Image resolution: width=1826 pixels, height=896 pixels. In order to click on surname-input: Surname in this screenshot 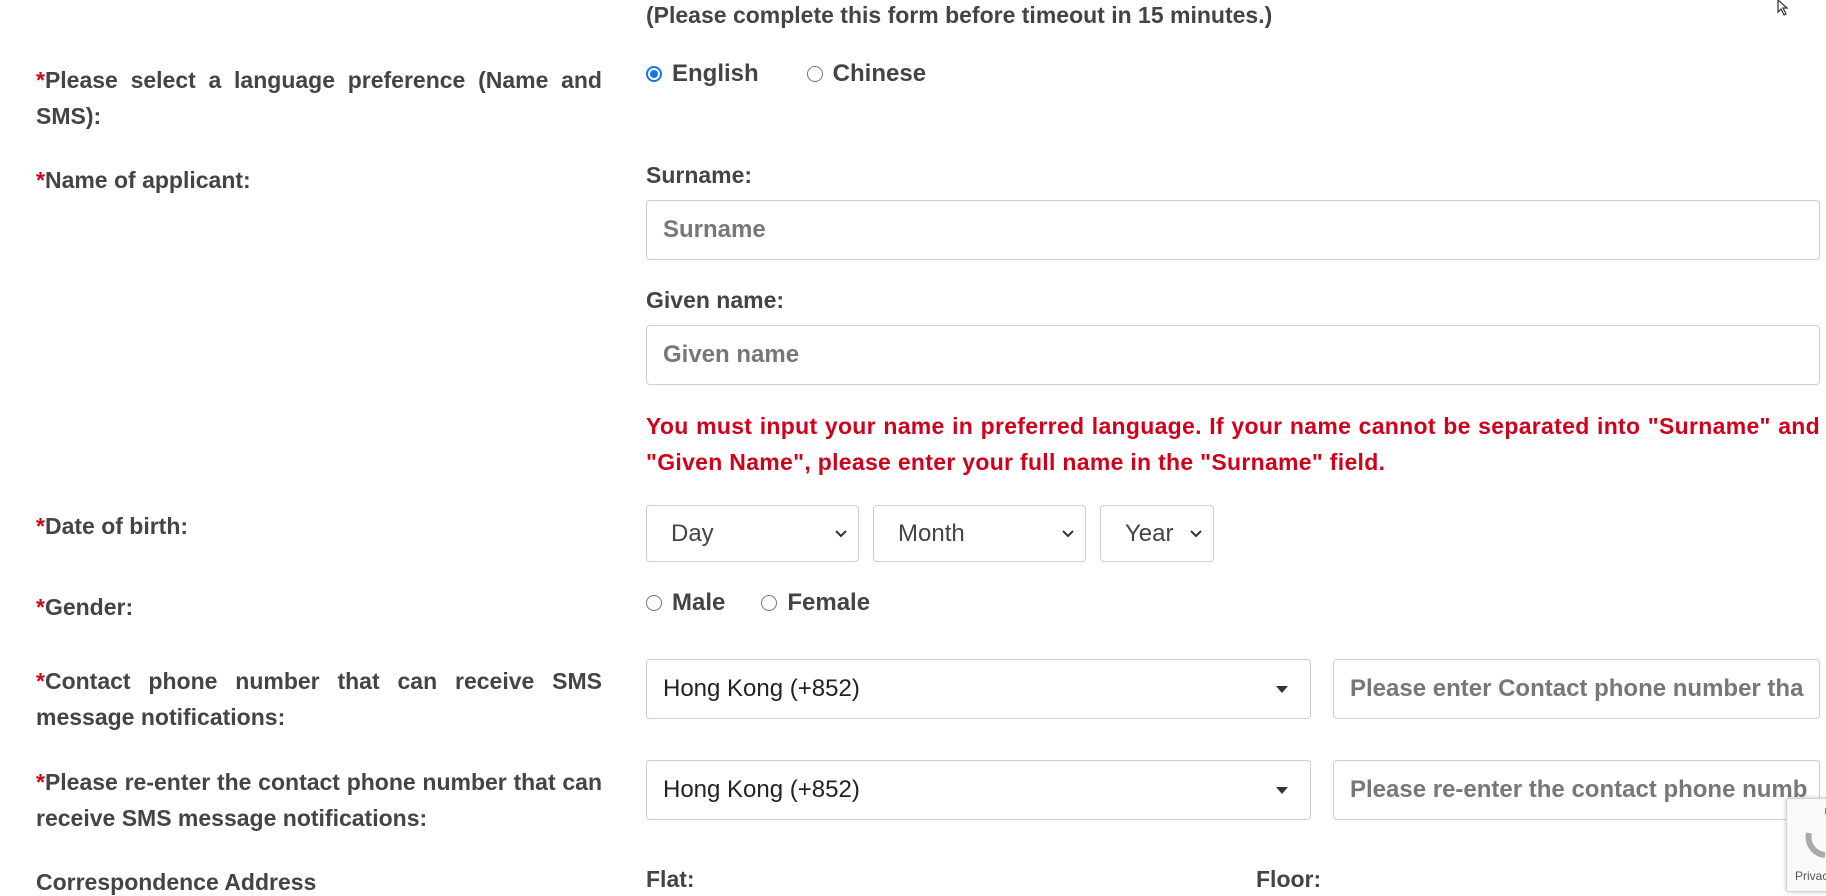, I will do `click(1233, 230)`.